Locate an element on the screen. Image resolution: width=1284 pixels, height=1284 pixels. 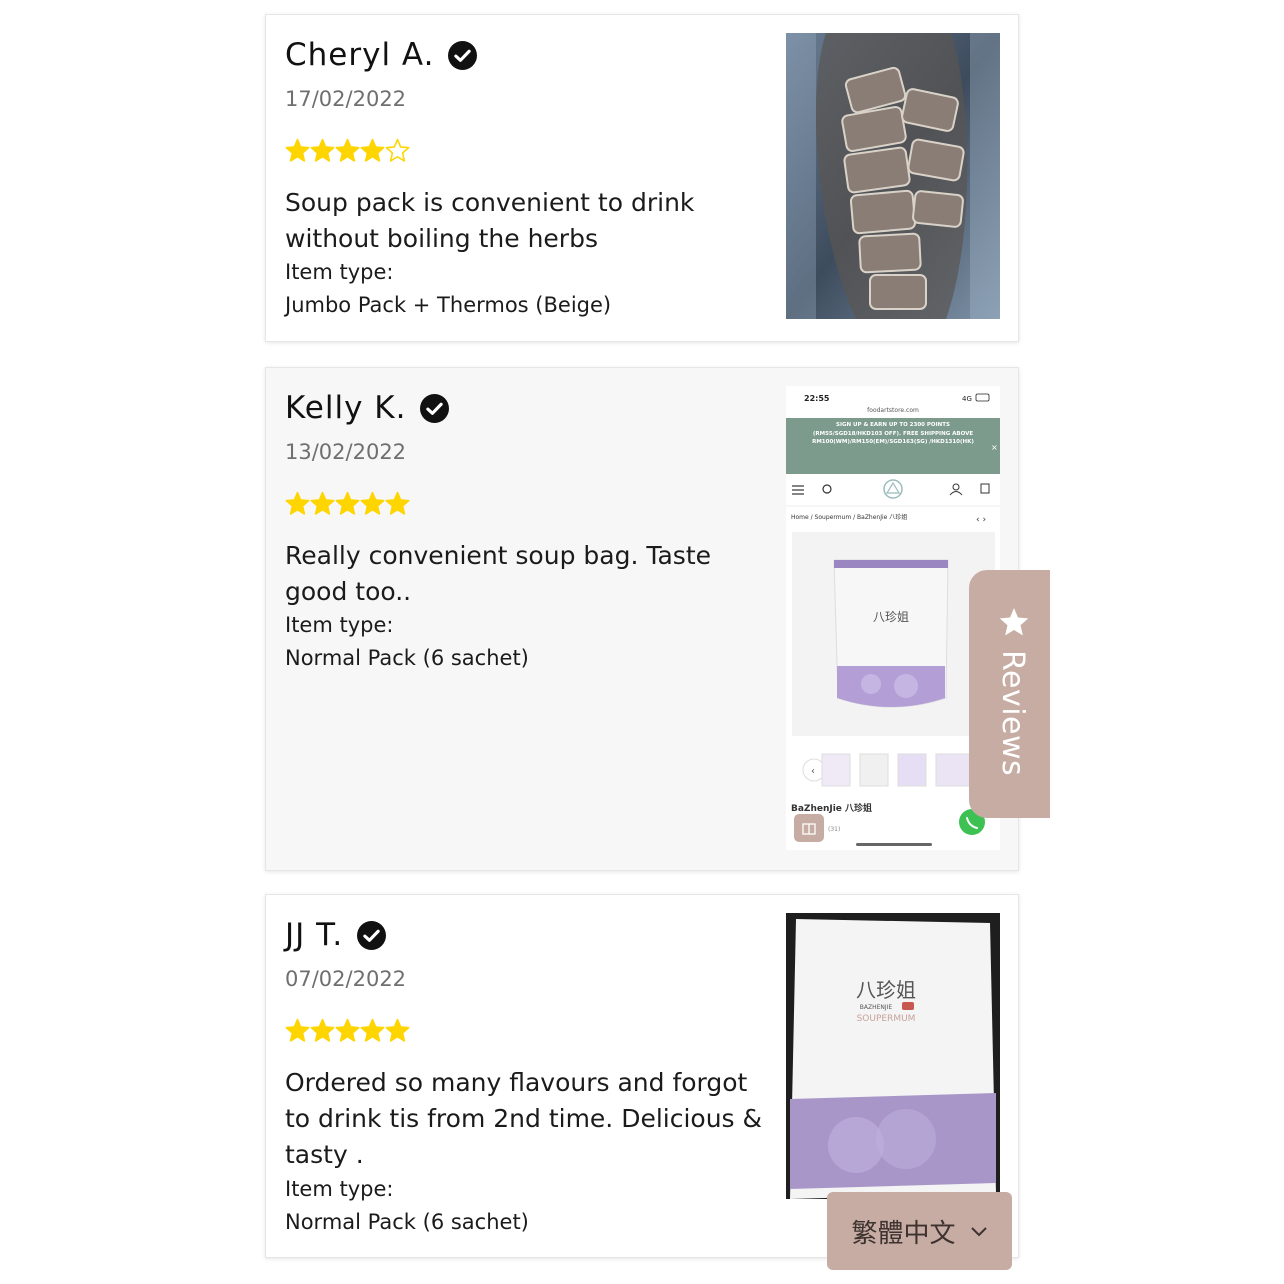
reviews-tab-label: Reviews is located at coordinates (1012, 713).